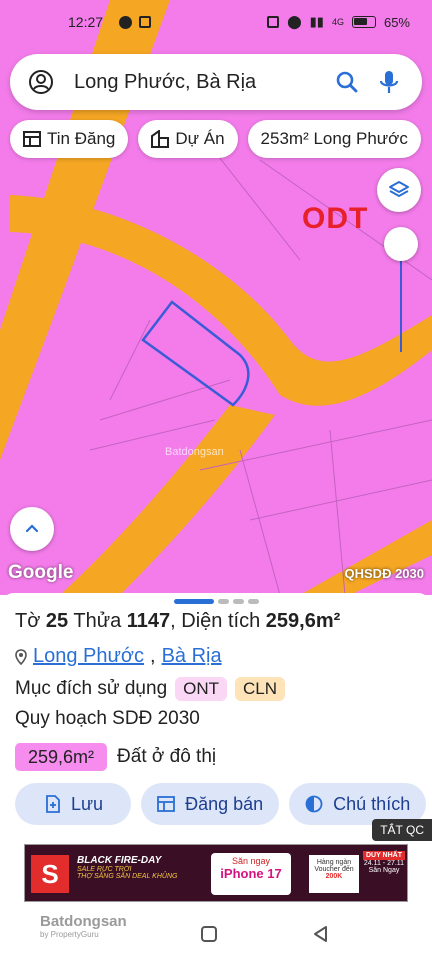  What do you see at coordinates (200, 138) in the screenshot?
I see `chip-label: Dự Án` at bounding box center [200, 138].